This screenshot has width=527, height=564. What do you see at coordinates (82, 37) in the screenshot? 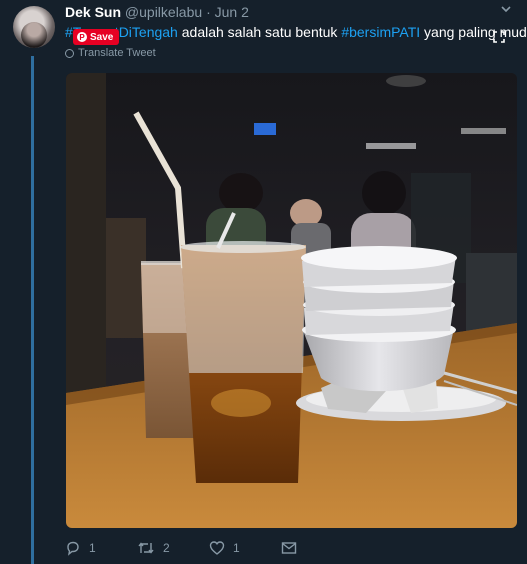
I see `pinterest-icon: P` at bounding box center [82, 37].